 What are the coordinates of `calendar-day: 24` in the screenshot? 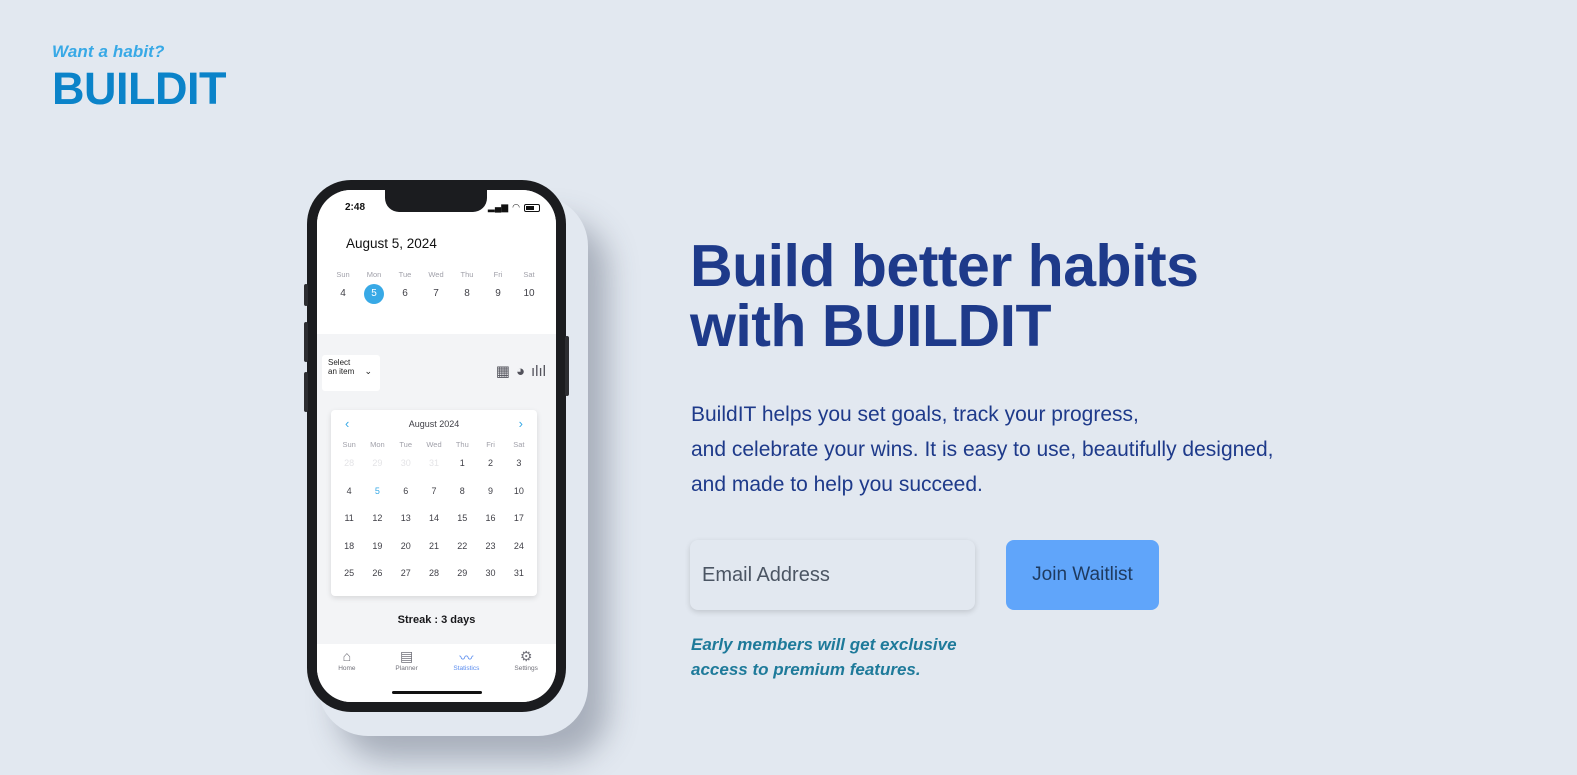 It's located at (519, 551).